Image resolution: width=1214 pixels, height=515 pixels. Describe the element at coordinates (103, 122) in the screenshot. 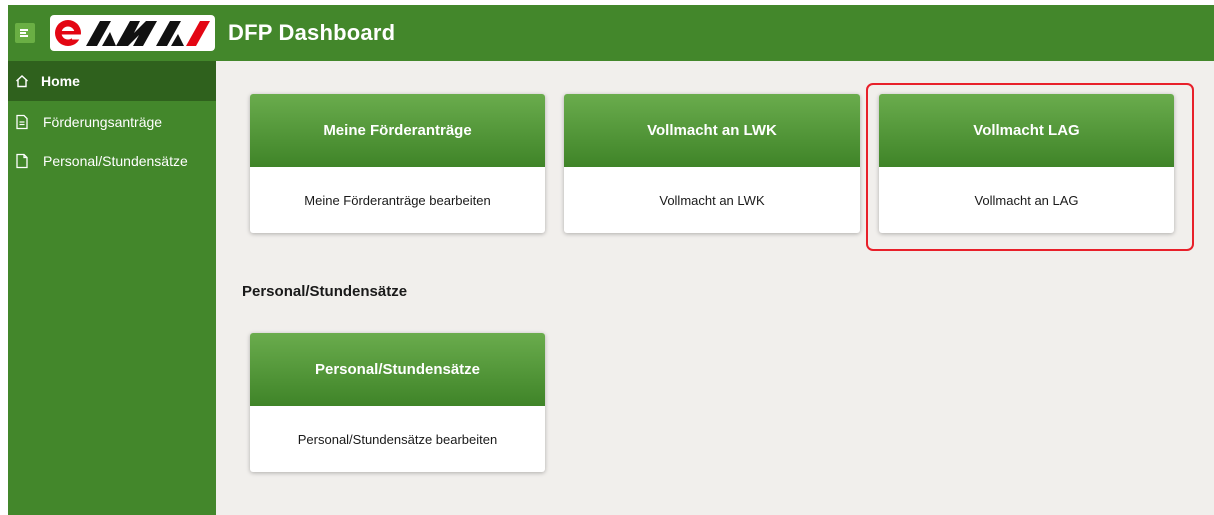

I see `sidebar-item-label: Förderungsanträge` at that location.